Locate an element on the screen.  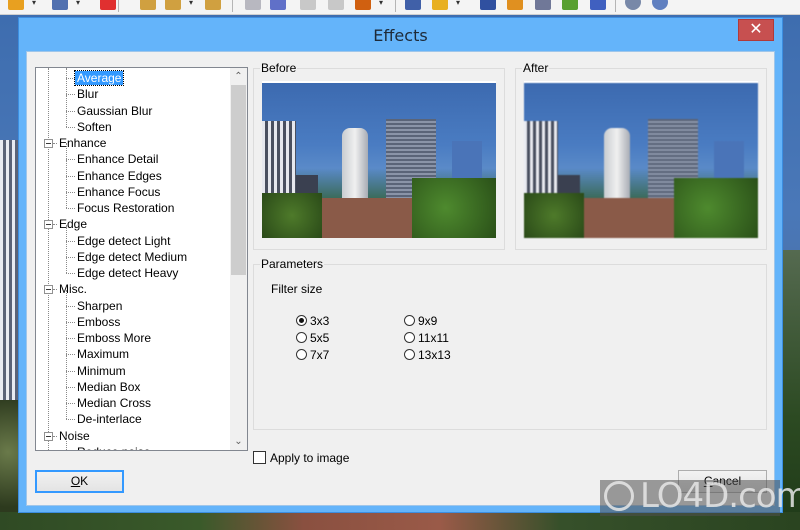
tree-item: Enhance Edges is located at coordinates (119, 176).